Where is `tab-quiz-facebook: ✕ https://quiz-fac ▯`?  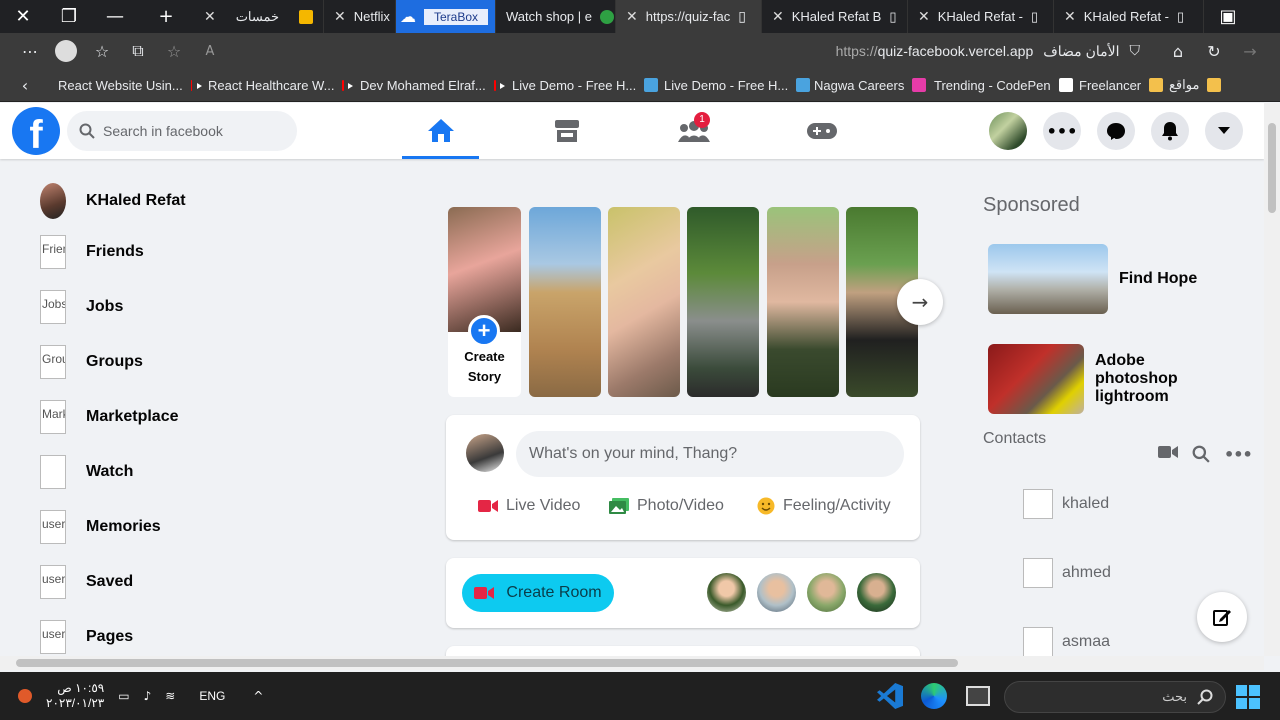 tab-quiz-facebook: ✕ https://quiz-fac ▯ is located at coordinates (689, 16).